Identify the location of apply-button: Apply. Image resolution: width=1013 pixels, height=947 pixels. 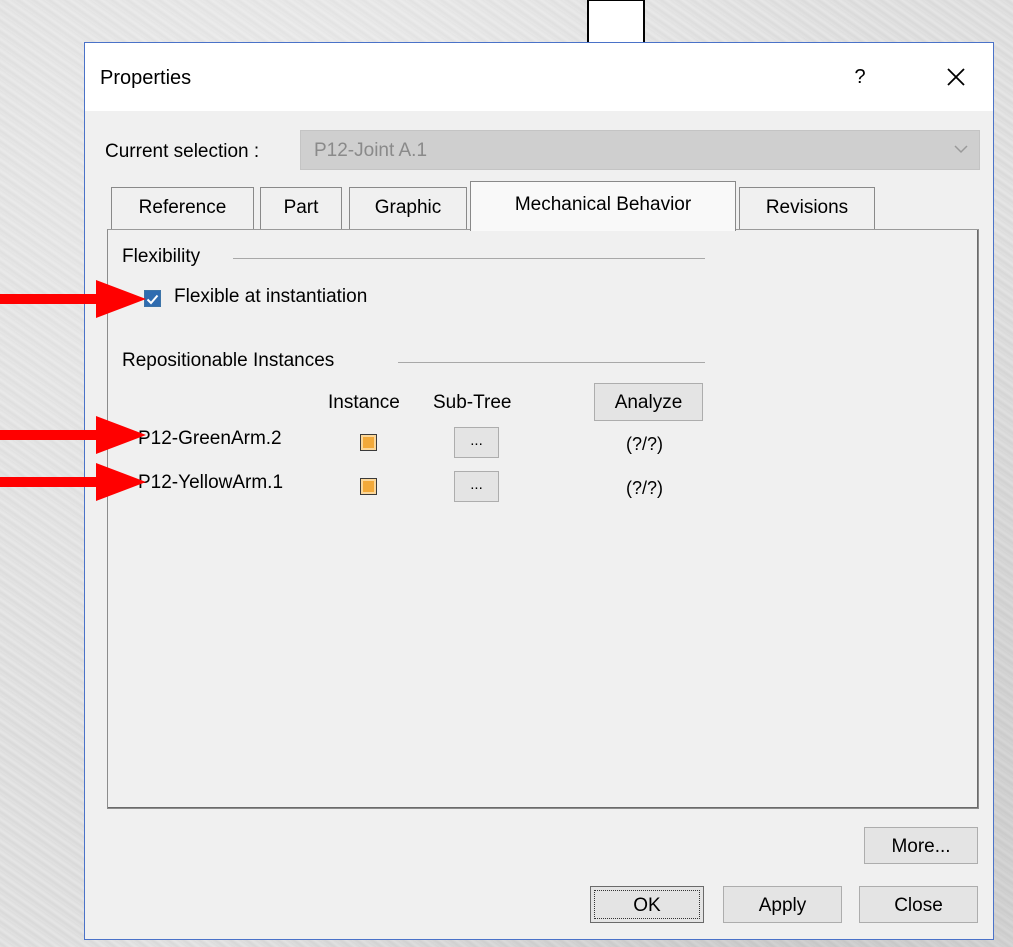
(782, 904).